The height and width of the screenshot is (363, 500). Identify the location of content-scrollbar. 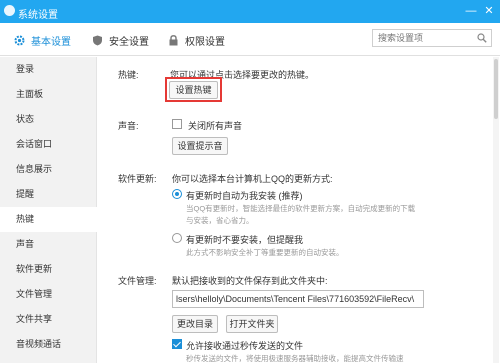
(496, 210).